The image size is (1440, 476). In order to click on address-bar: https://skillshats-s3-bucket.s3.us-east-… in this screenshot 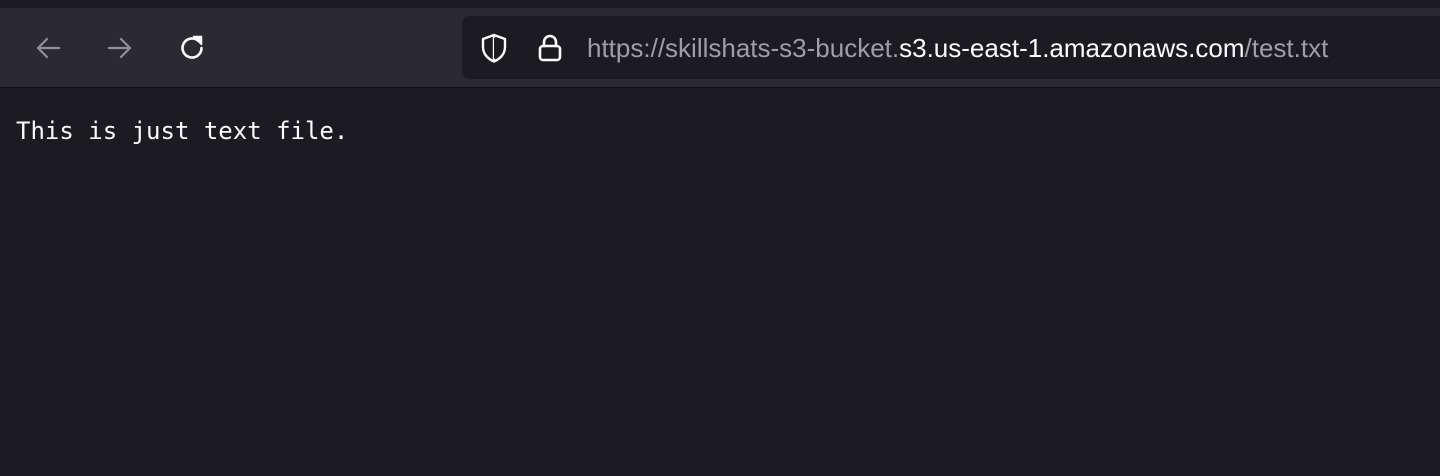, I will do `click(951, 47)`.